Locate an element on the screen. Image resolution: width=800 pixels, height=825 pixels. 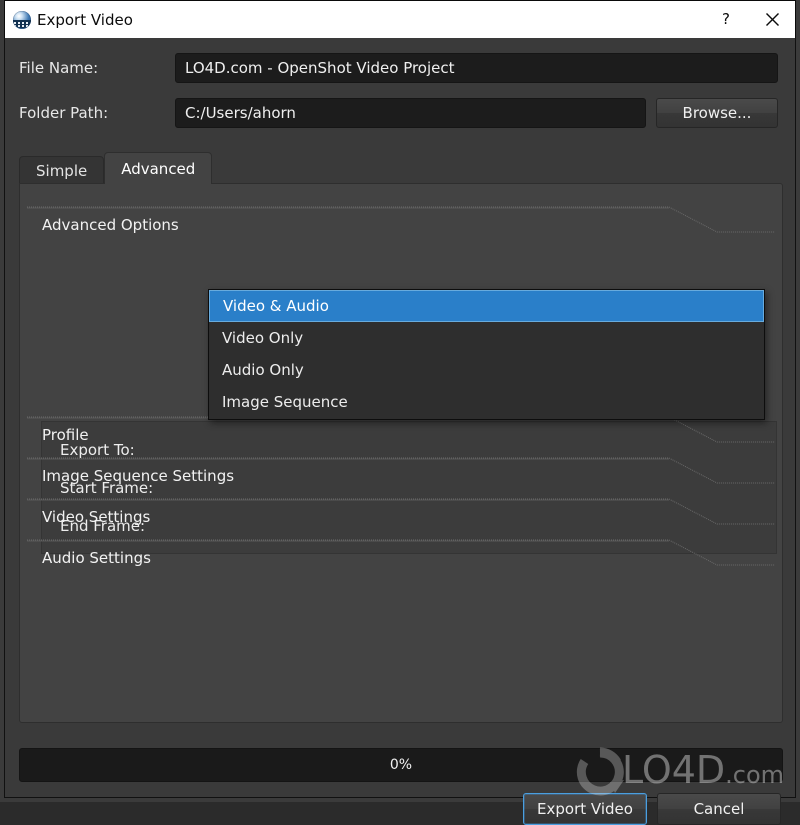
title-bar: Export Video ? is located at coordinates (400, 19).